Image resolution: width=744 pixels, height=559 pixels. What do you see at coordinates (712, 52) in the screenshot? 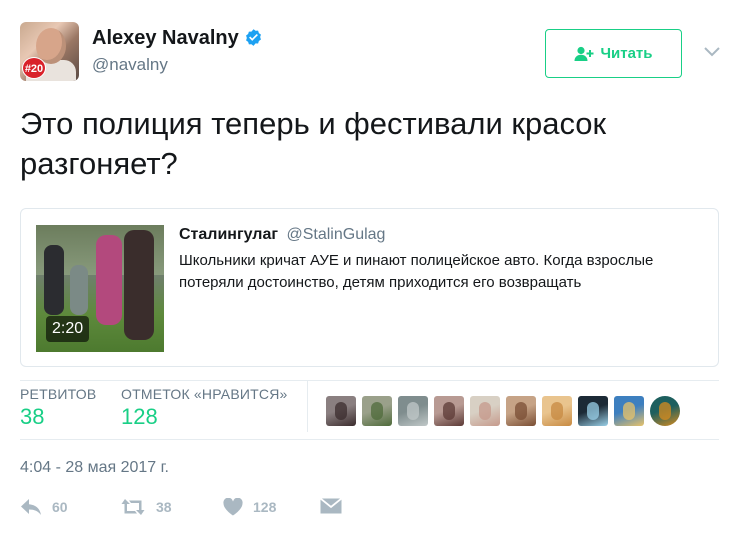
I see `chevron-down-icon` at bounding box center [712, 52].